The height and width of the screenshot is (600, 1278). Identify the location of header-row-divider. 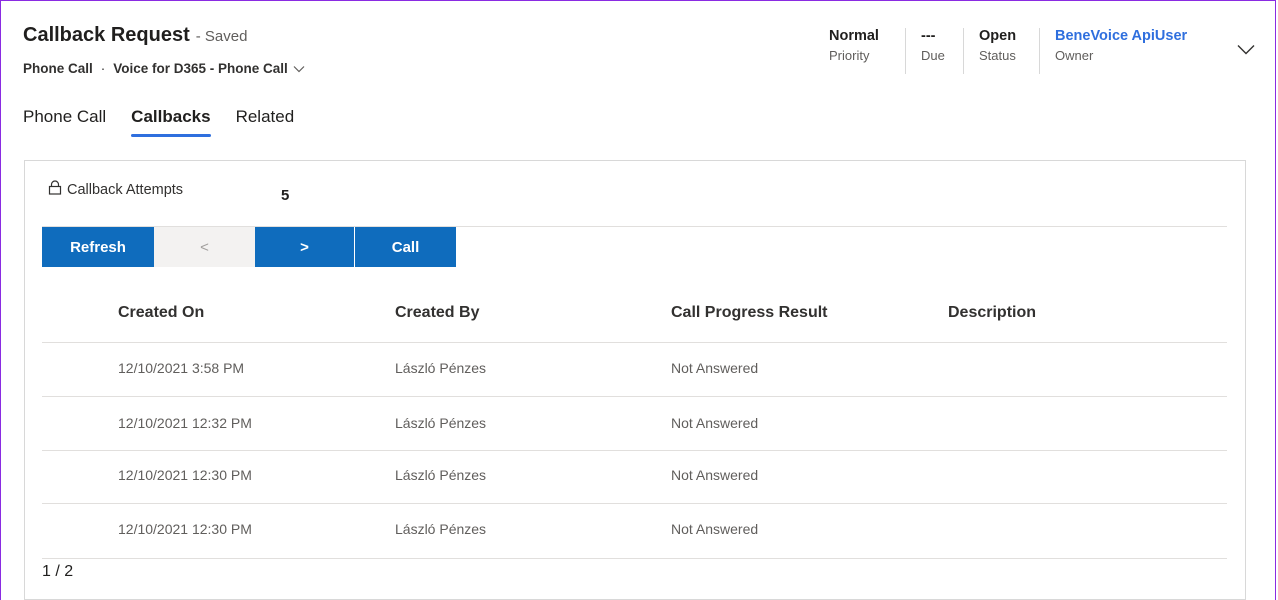
(634, 342).